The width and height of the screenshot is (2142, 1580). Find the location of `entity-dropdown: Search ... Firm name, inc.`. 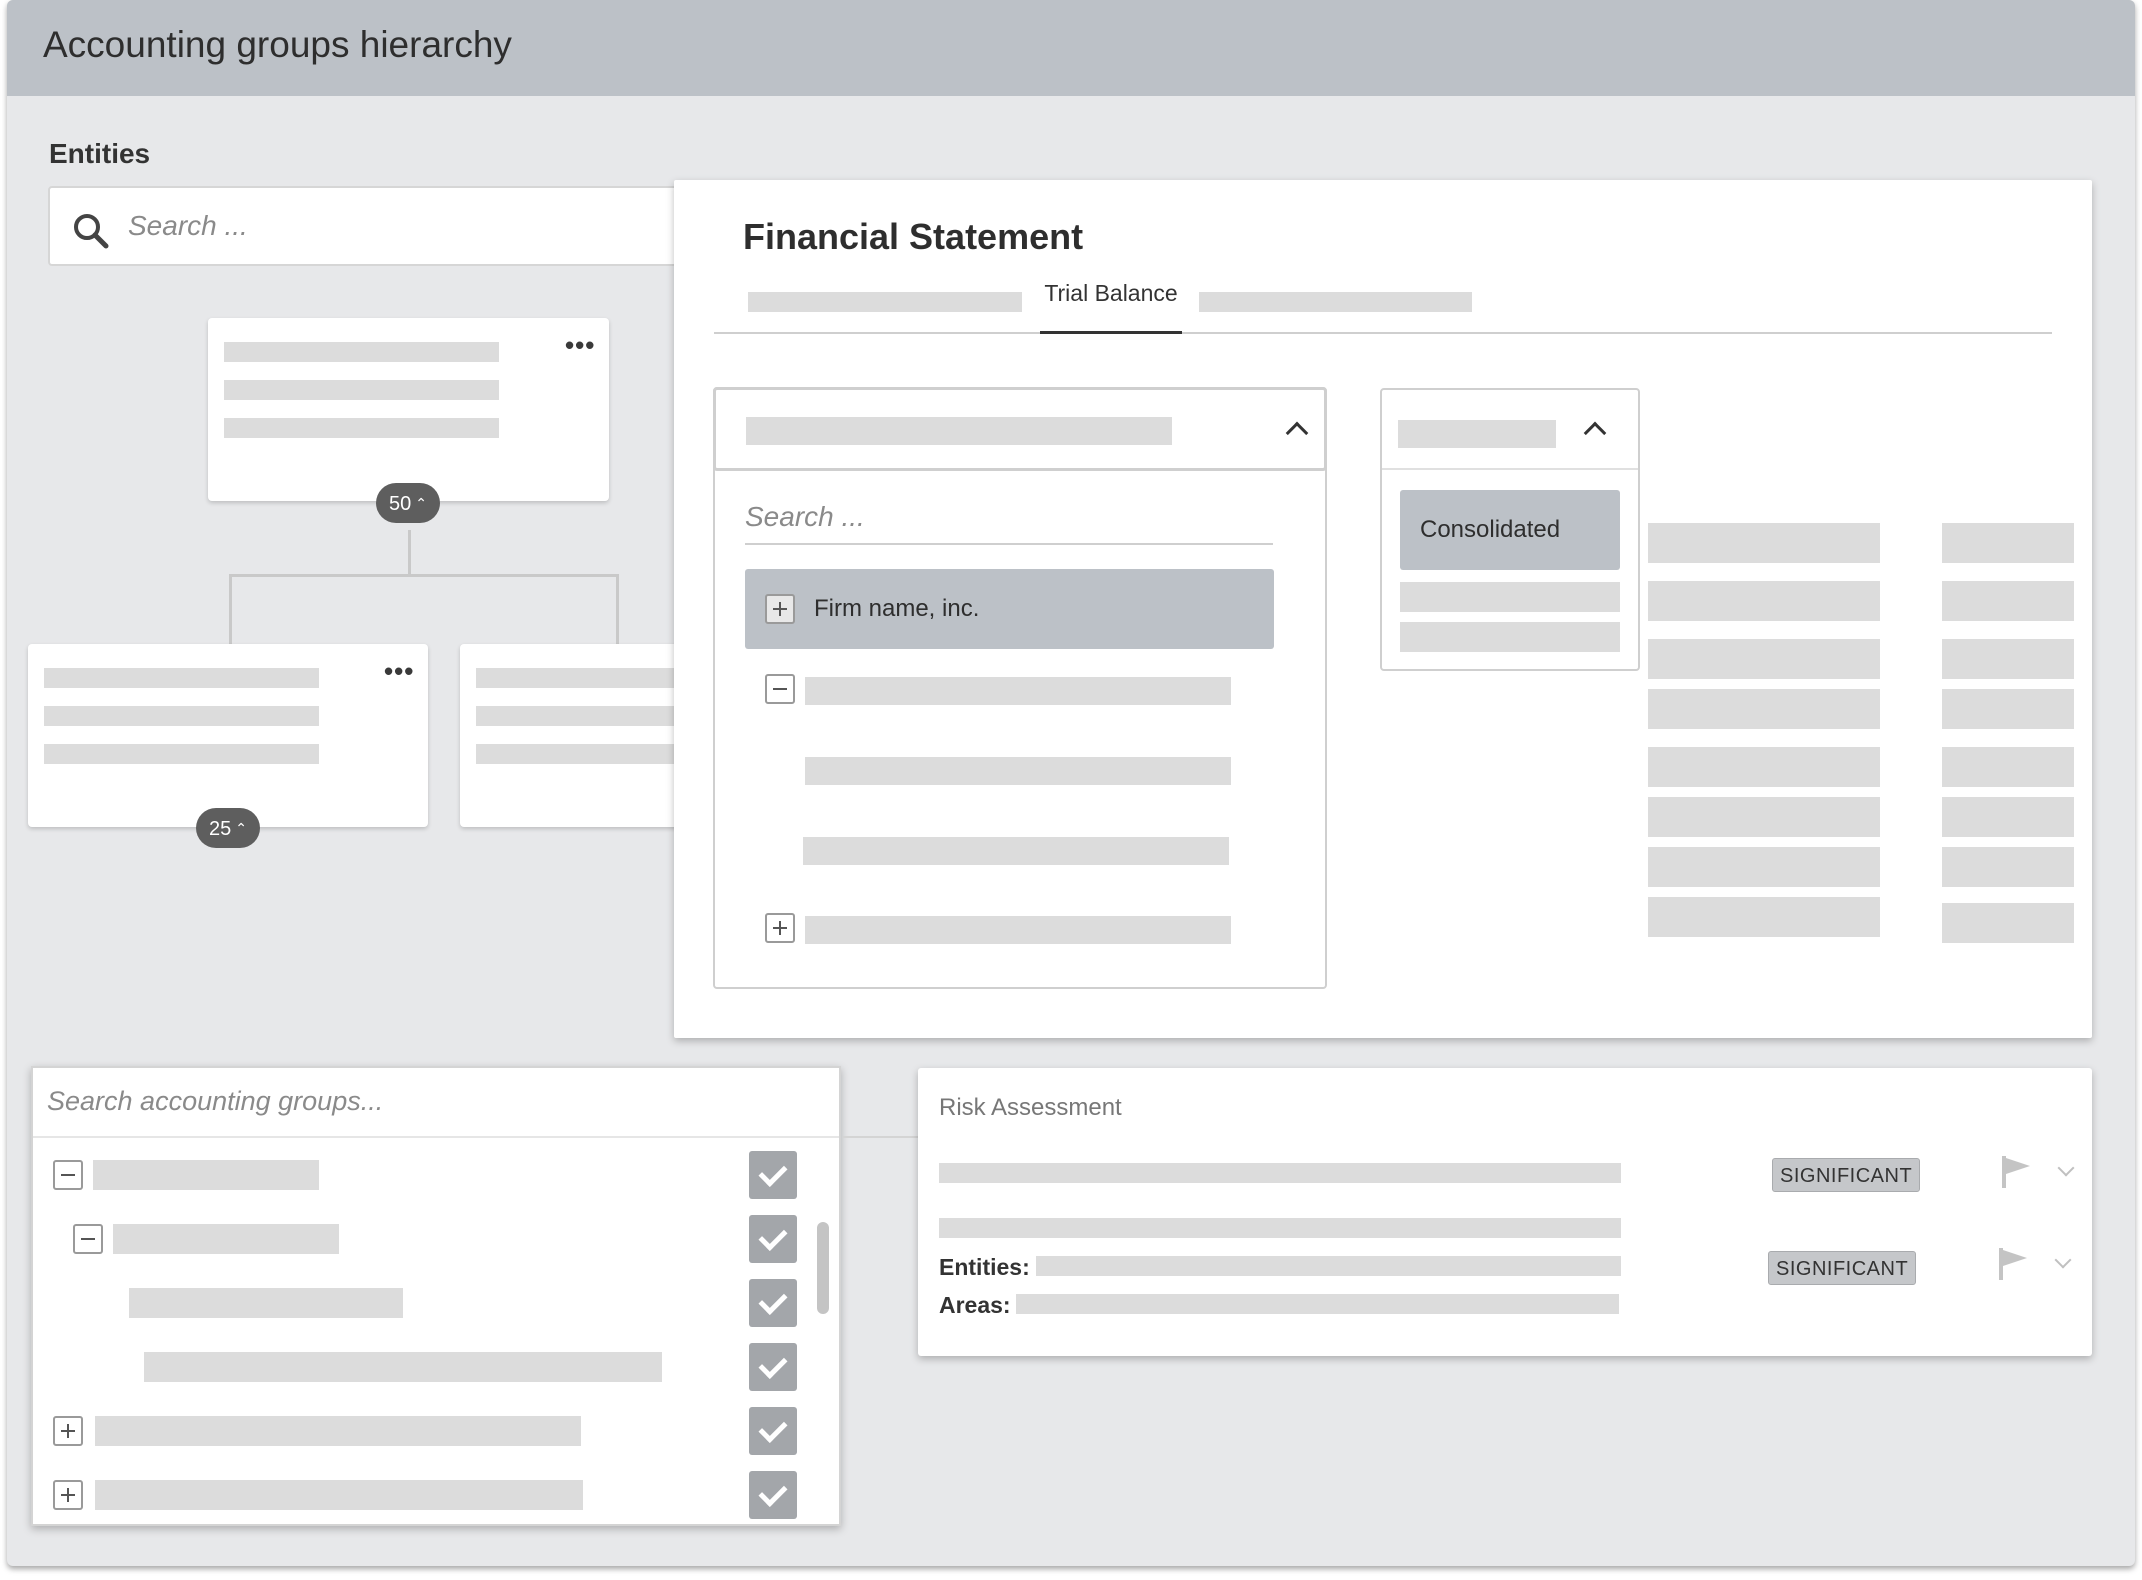

entity-dropdown: Search ... Firm name, inc. is located at coordinates (1020, 688).